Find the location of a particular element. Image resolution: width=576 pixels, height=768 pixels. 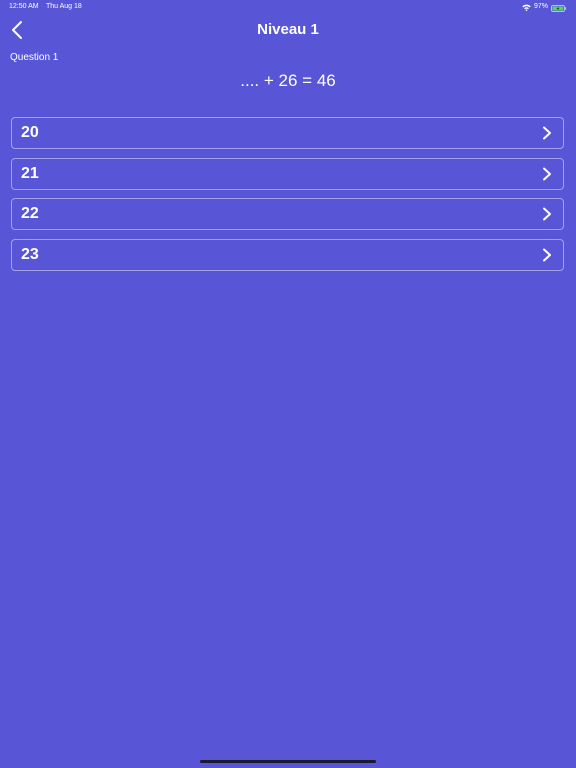

navigation-bar: Niveau 1 is located at coordinates (288, 30).